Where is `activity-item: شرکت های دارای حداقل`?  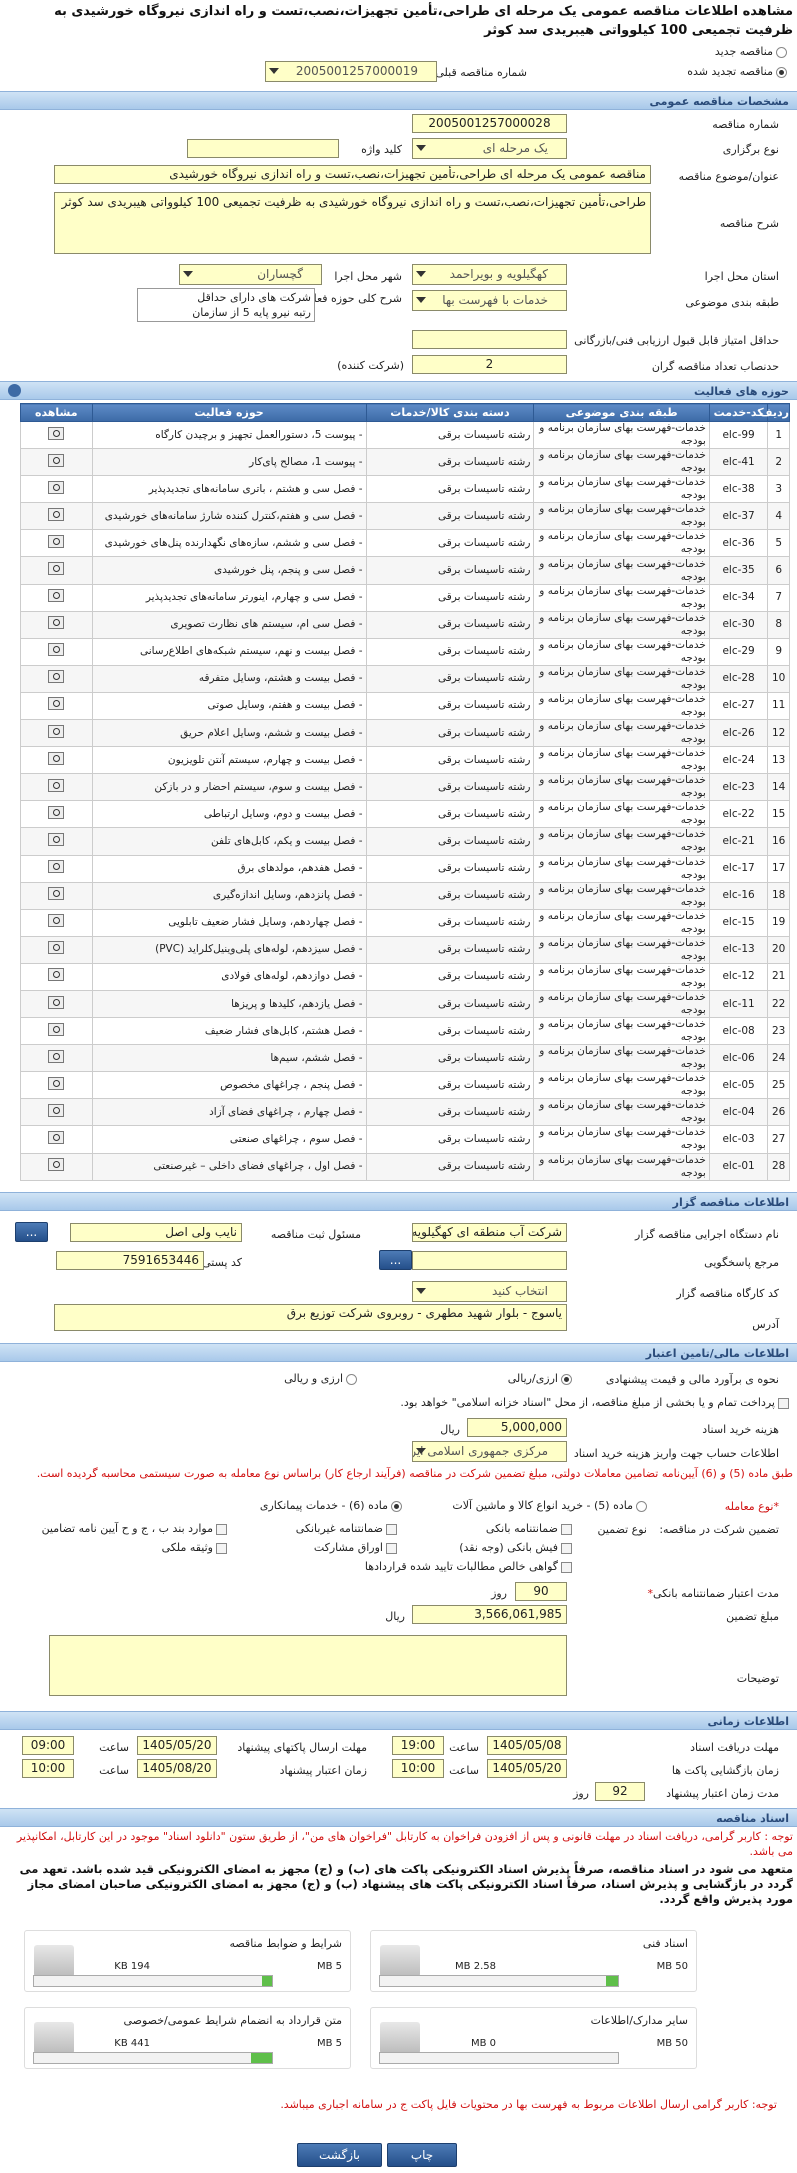
activity-item: شرکت های دارای حداقل is located at coordinates (226, 297).